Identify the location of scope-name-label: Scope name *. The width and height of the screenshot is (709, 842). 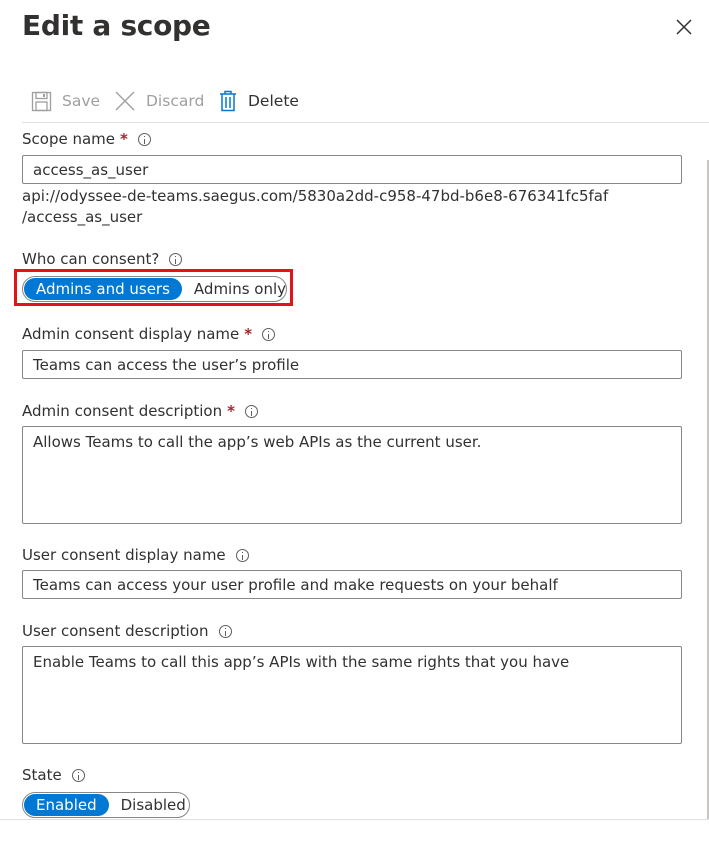
(86, 139).